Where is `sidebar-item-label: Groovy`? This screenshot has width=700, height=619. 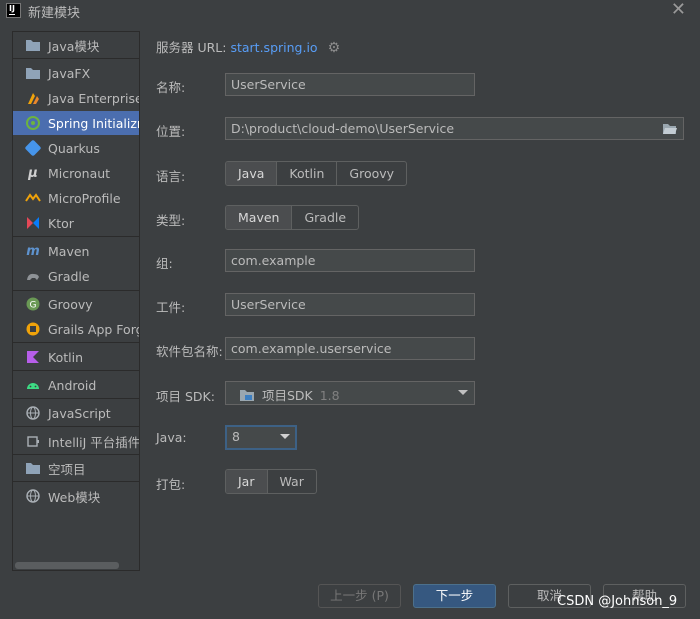
sidebar-item-label: Groovy is located at coordinates (70, 304).